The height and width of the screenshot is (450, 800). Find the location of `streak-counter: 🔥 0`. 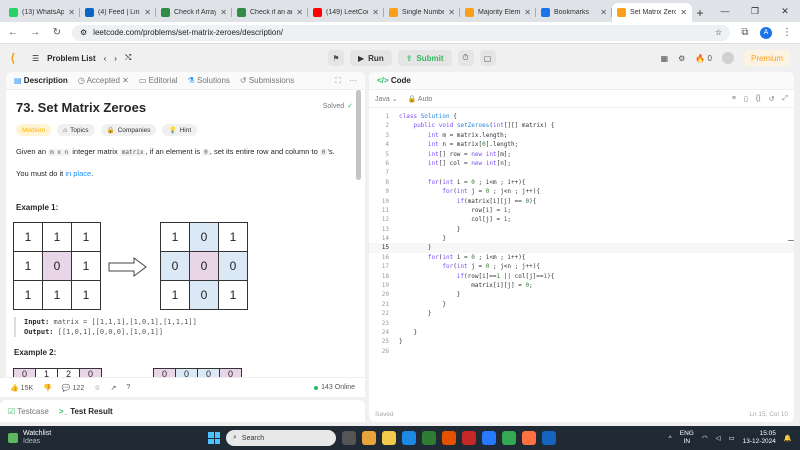

streak-counter: 🔥 0 is located at coordinates (703, 58).